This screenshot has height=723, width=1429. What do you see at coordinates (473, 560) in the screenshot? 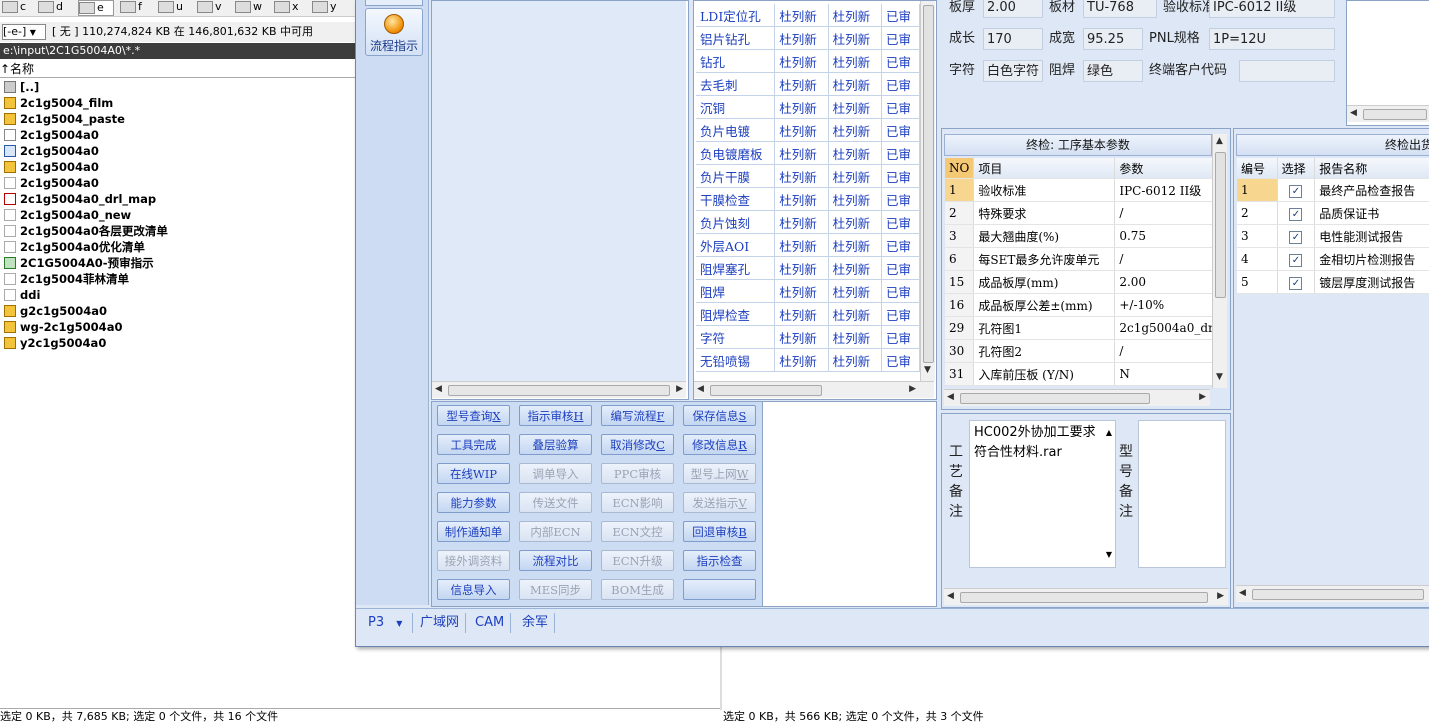
I see `action-button: 接外调资料` at bounding box center [473, 560].